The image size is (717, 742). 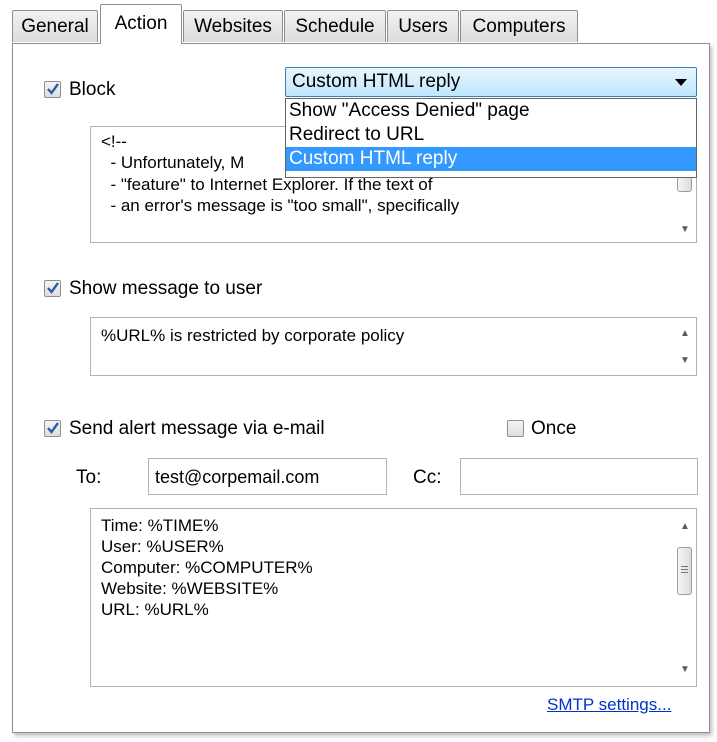 What do you see at coordinates (427, 477) in the screenshot?
I see `cc-label: Cc:` at bounding box center [427, 477].